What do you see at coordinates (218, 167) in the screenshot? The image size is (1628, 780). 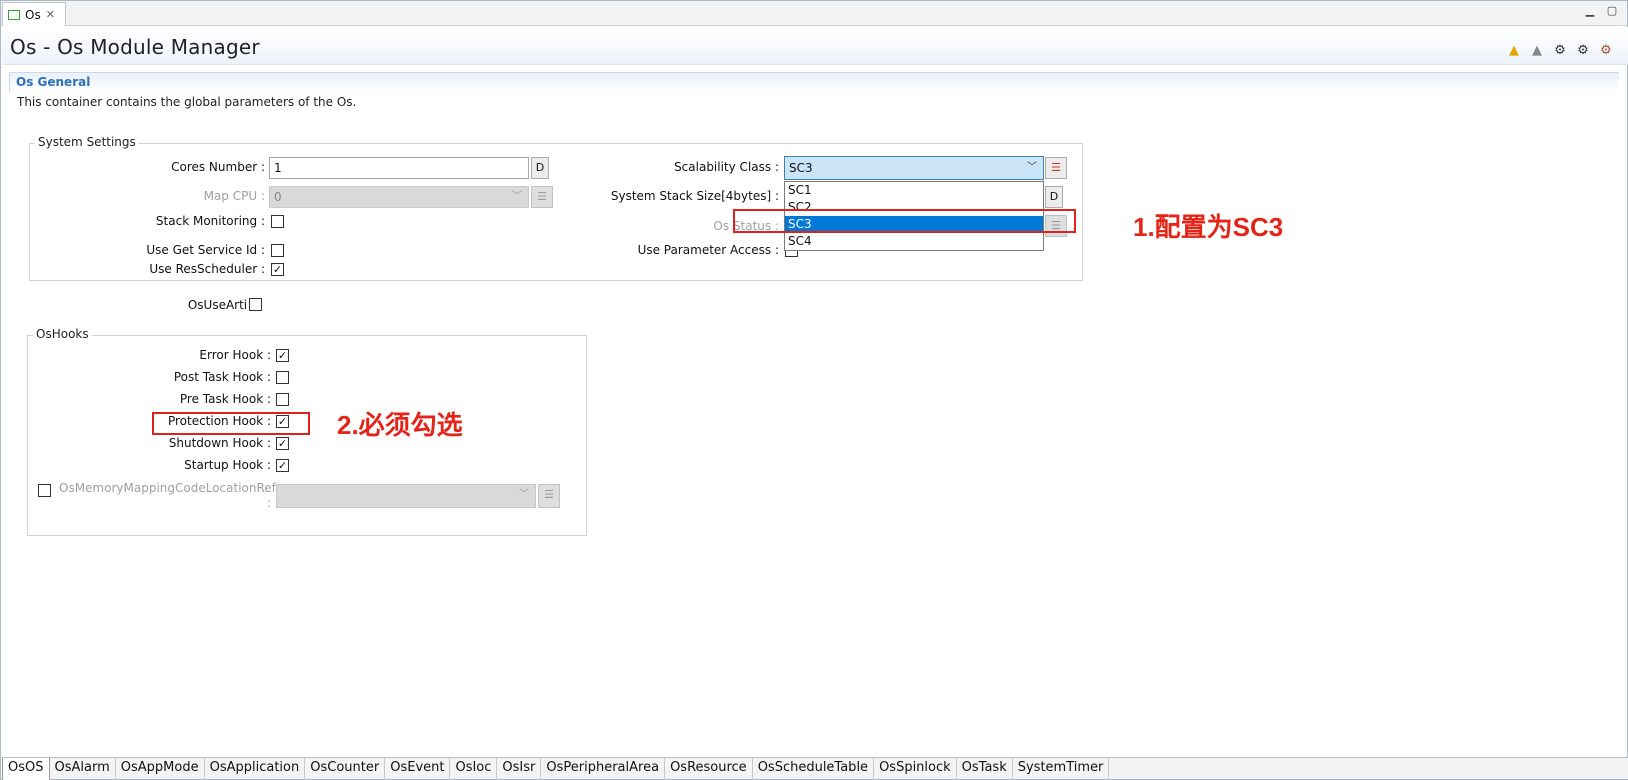 I see `cores-number-label: Cores Number :` at bounding box center [218, 167].